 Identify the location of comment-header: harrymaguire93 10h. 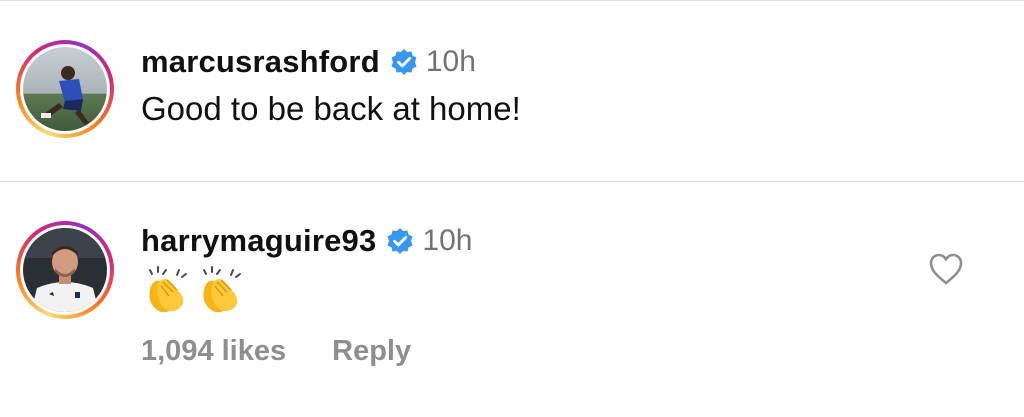
(306, 241).